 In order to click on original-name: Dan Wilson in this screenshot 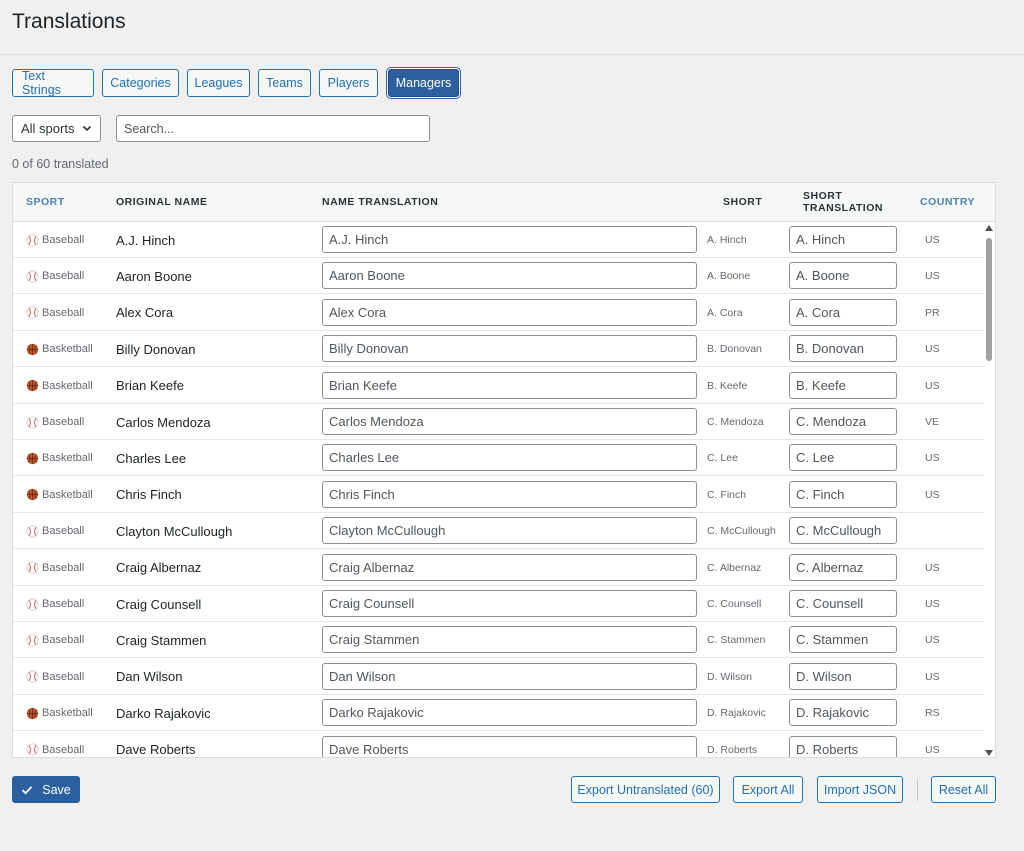, I will do `click(149, 677)`.